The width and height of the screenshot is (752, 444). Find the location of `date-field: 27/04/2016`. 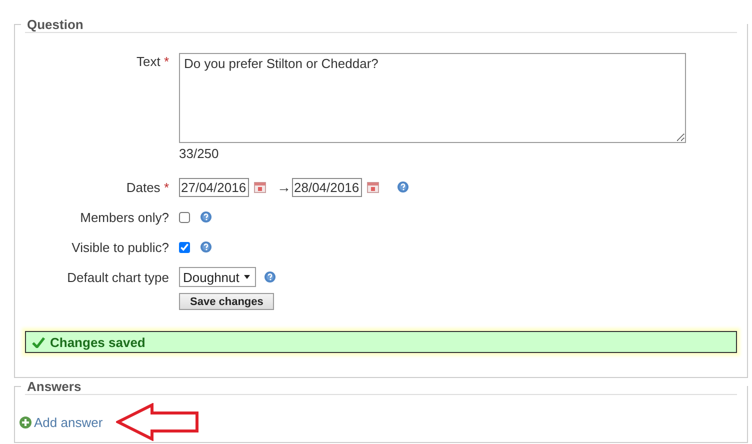

date-field: 27/04/2016 is located at coordinates (214, 187).